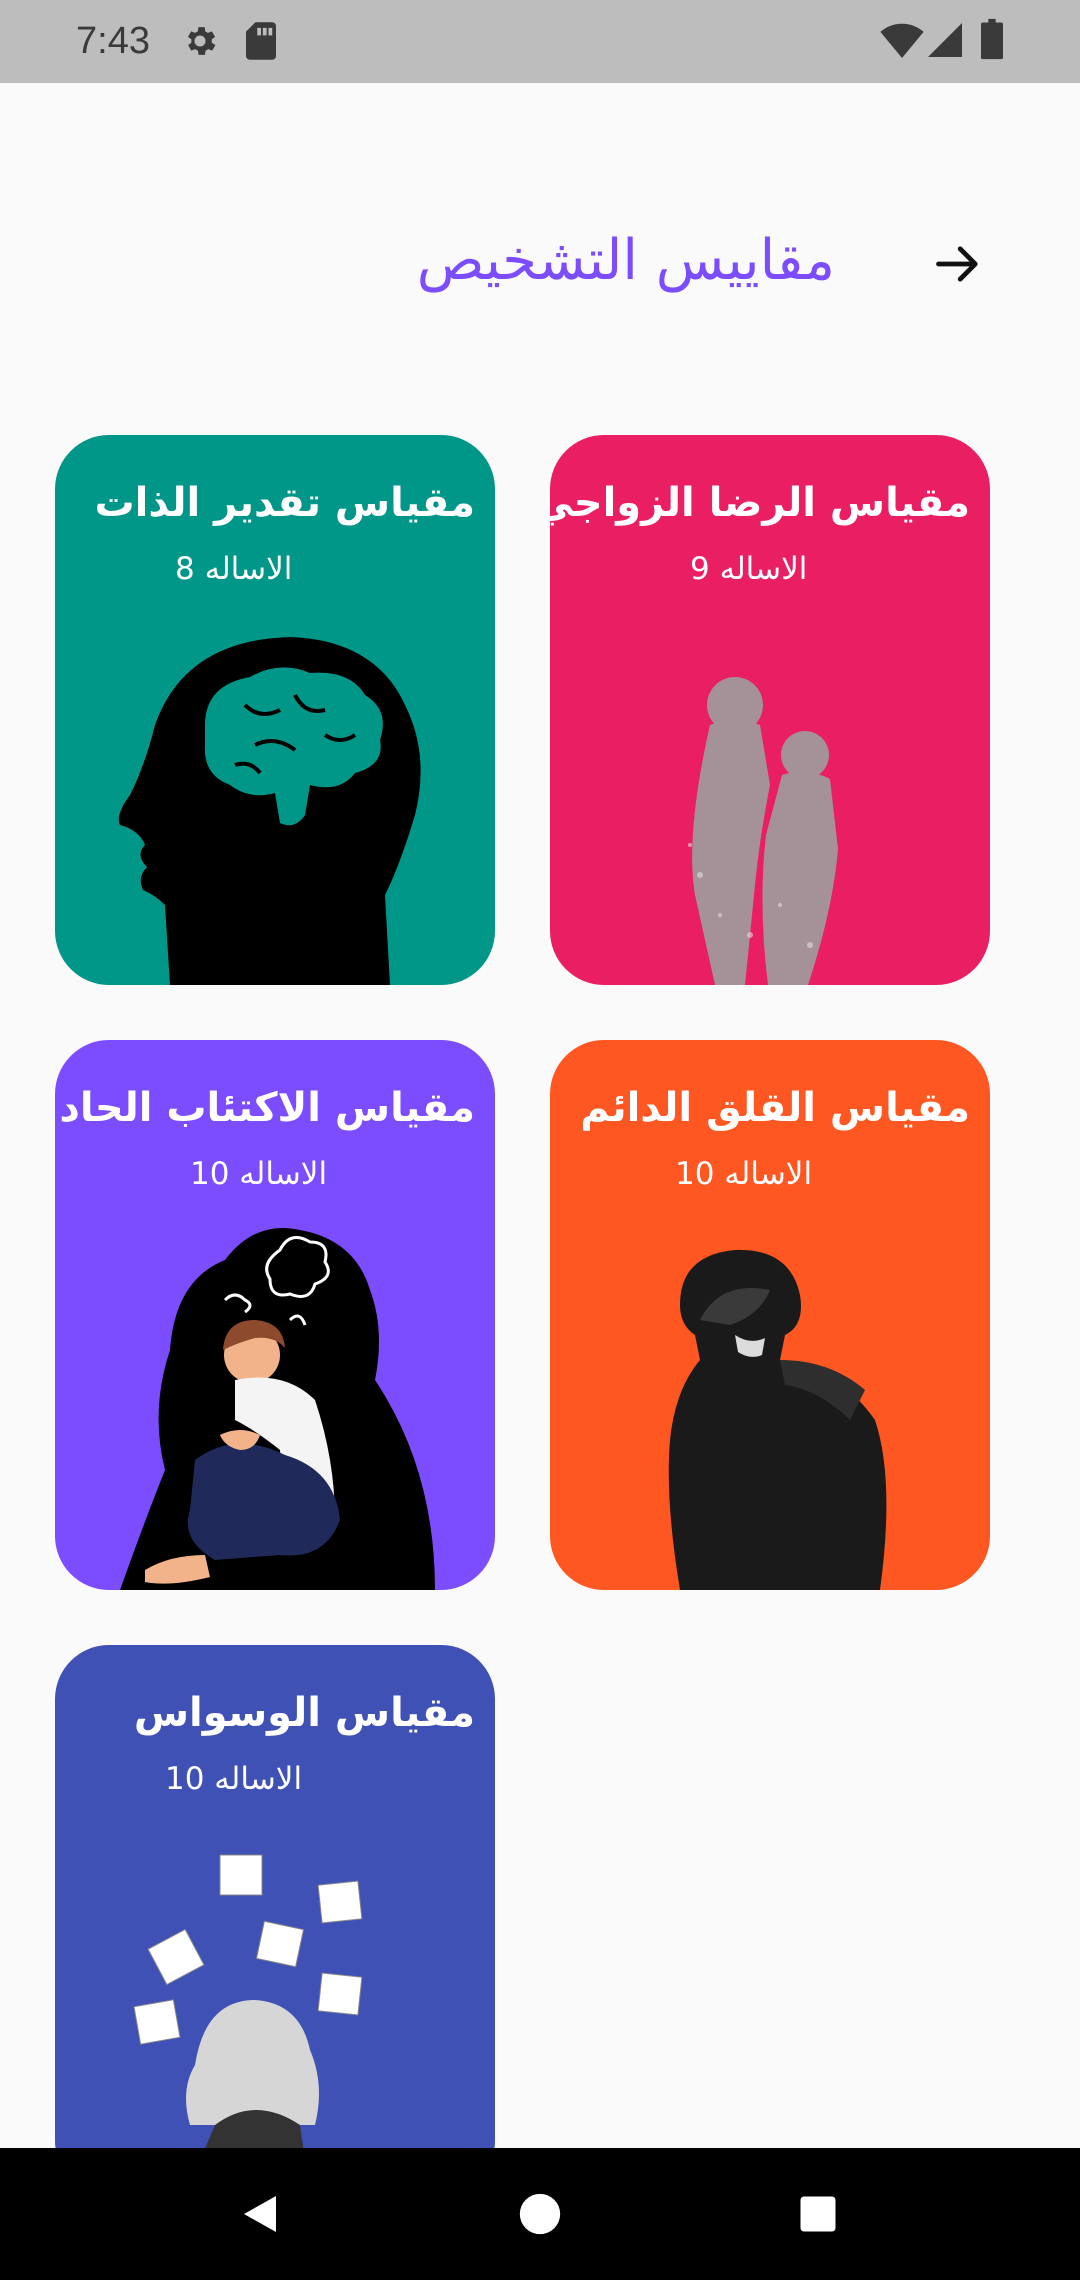  I want to click on person-with-notes-image, so click(248, 2001).